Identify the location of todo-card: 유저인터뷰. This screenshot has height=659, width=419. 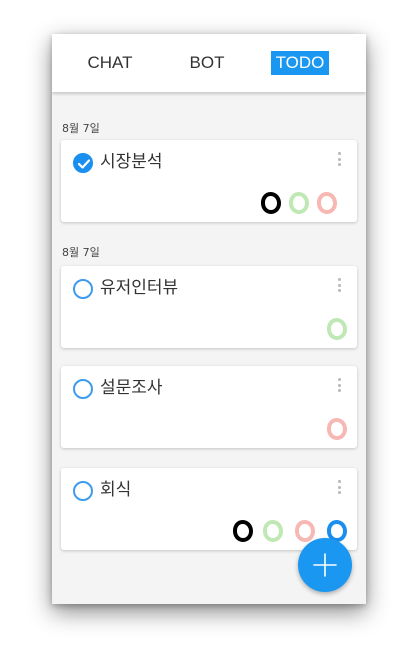
(209, 307).